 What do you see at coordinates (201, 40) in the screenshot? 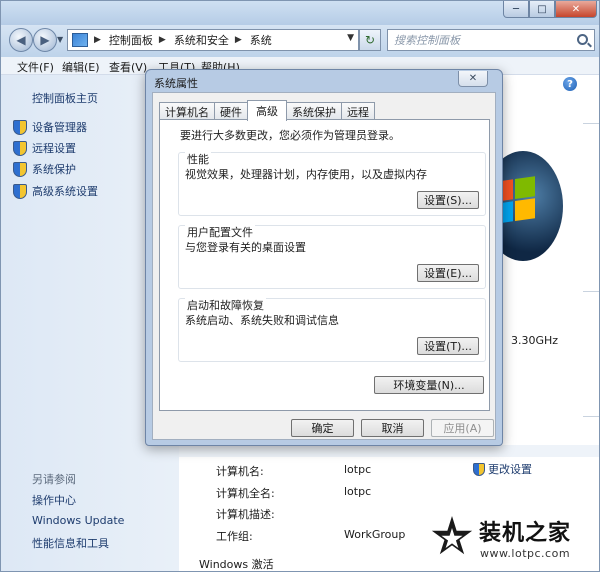
I see `breadcrumb-system-security: 系统和安全` at bounding box center [201, 40].